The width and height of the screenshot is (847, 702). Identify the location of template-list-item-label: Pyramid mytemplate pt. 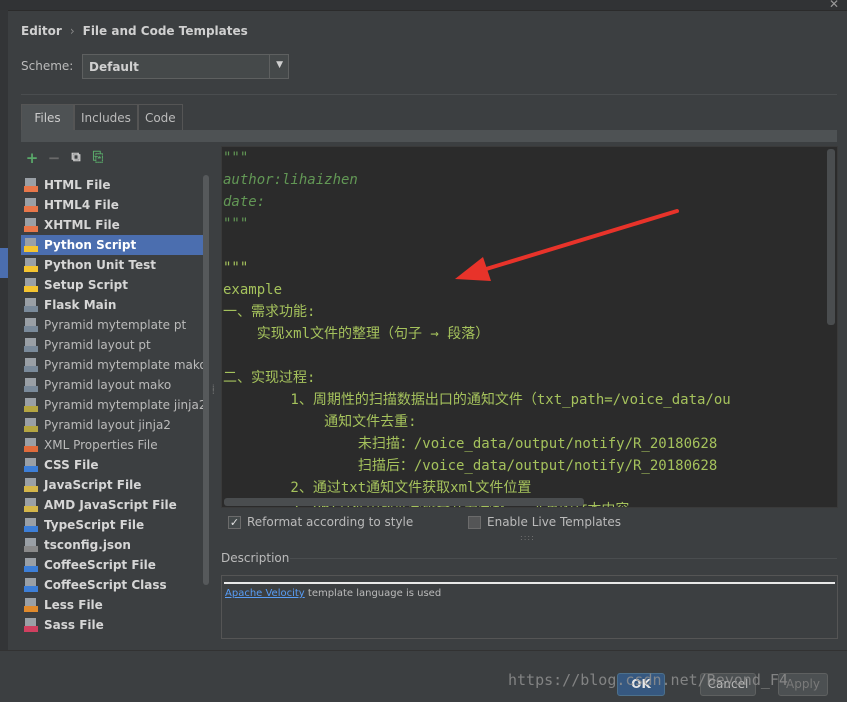
(115, 325).